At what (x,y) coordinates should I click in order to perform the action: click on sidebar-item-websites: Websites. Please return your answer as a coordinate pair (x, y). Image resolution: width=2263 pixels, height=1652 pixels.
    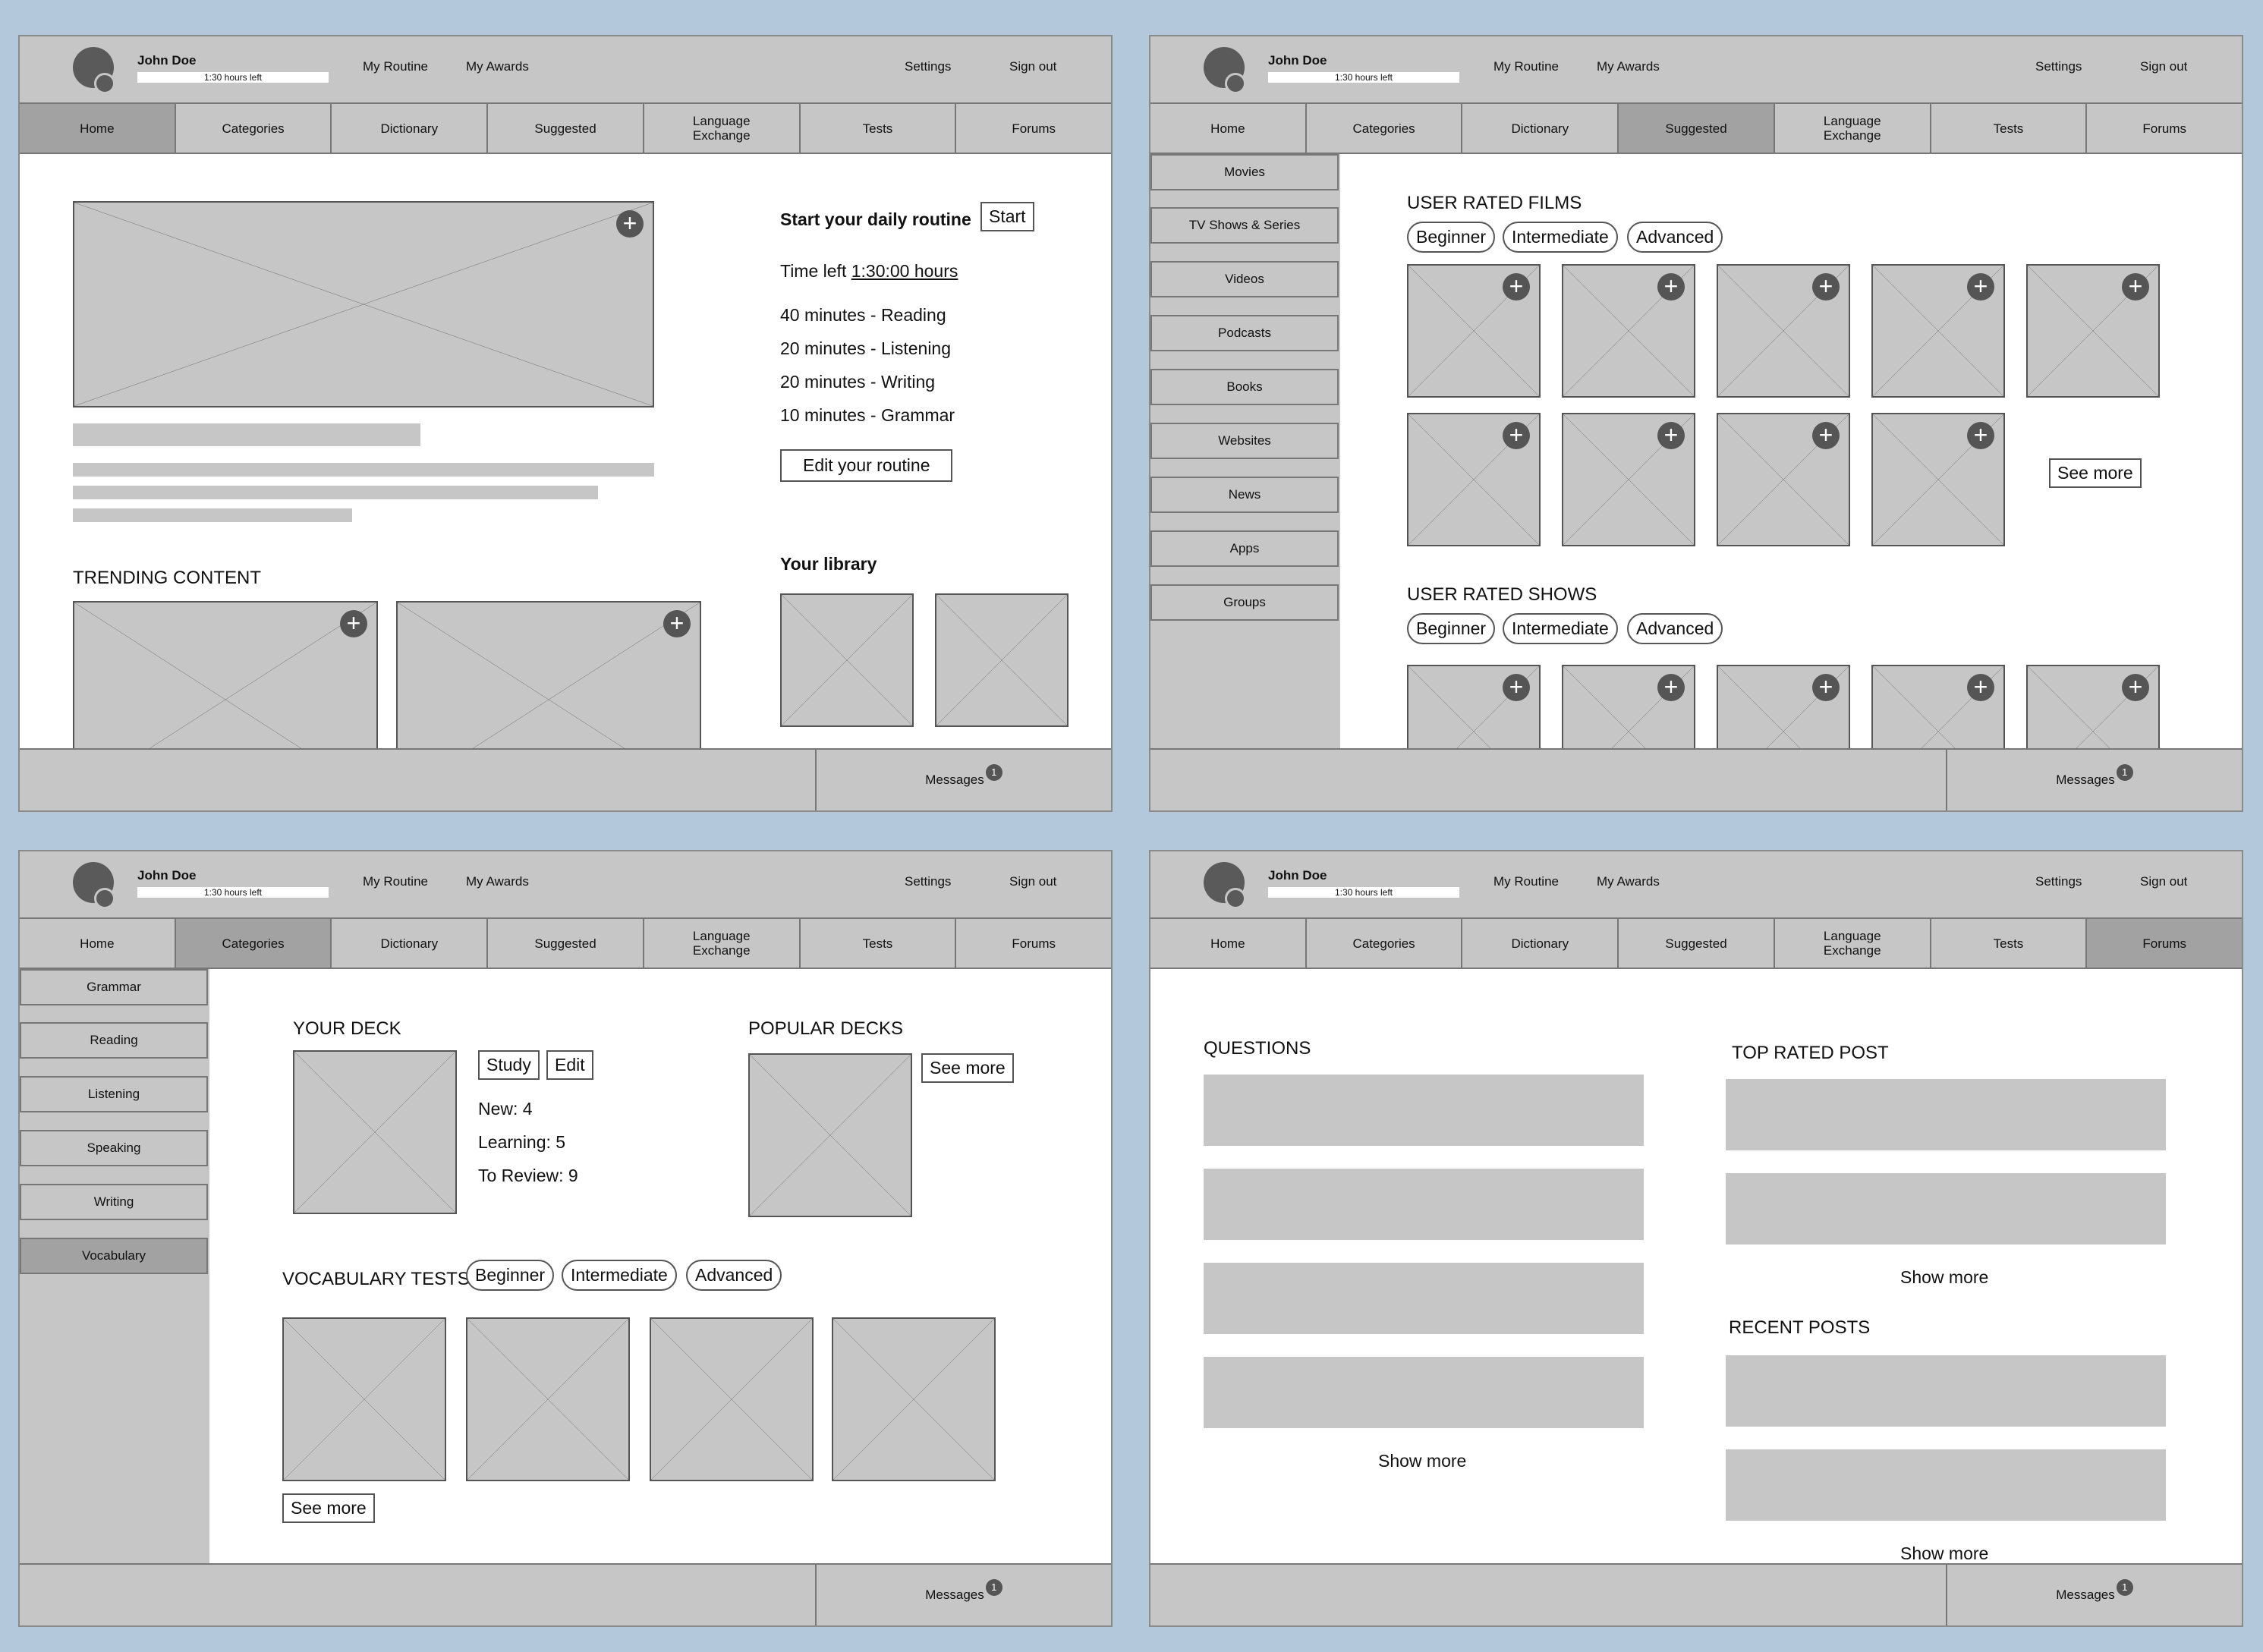
    Looking at the image, I should click on (1244, 441).